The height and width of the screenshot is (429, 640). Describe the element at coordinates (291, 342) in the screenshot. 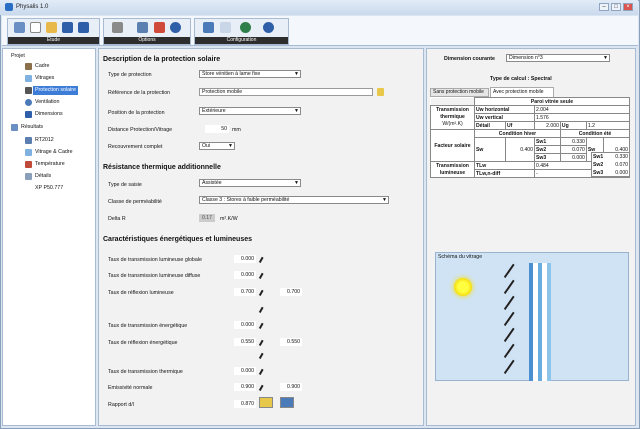

I see `value-field-back: 0.550` at that location.